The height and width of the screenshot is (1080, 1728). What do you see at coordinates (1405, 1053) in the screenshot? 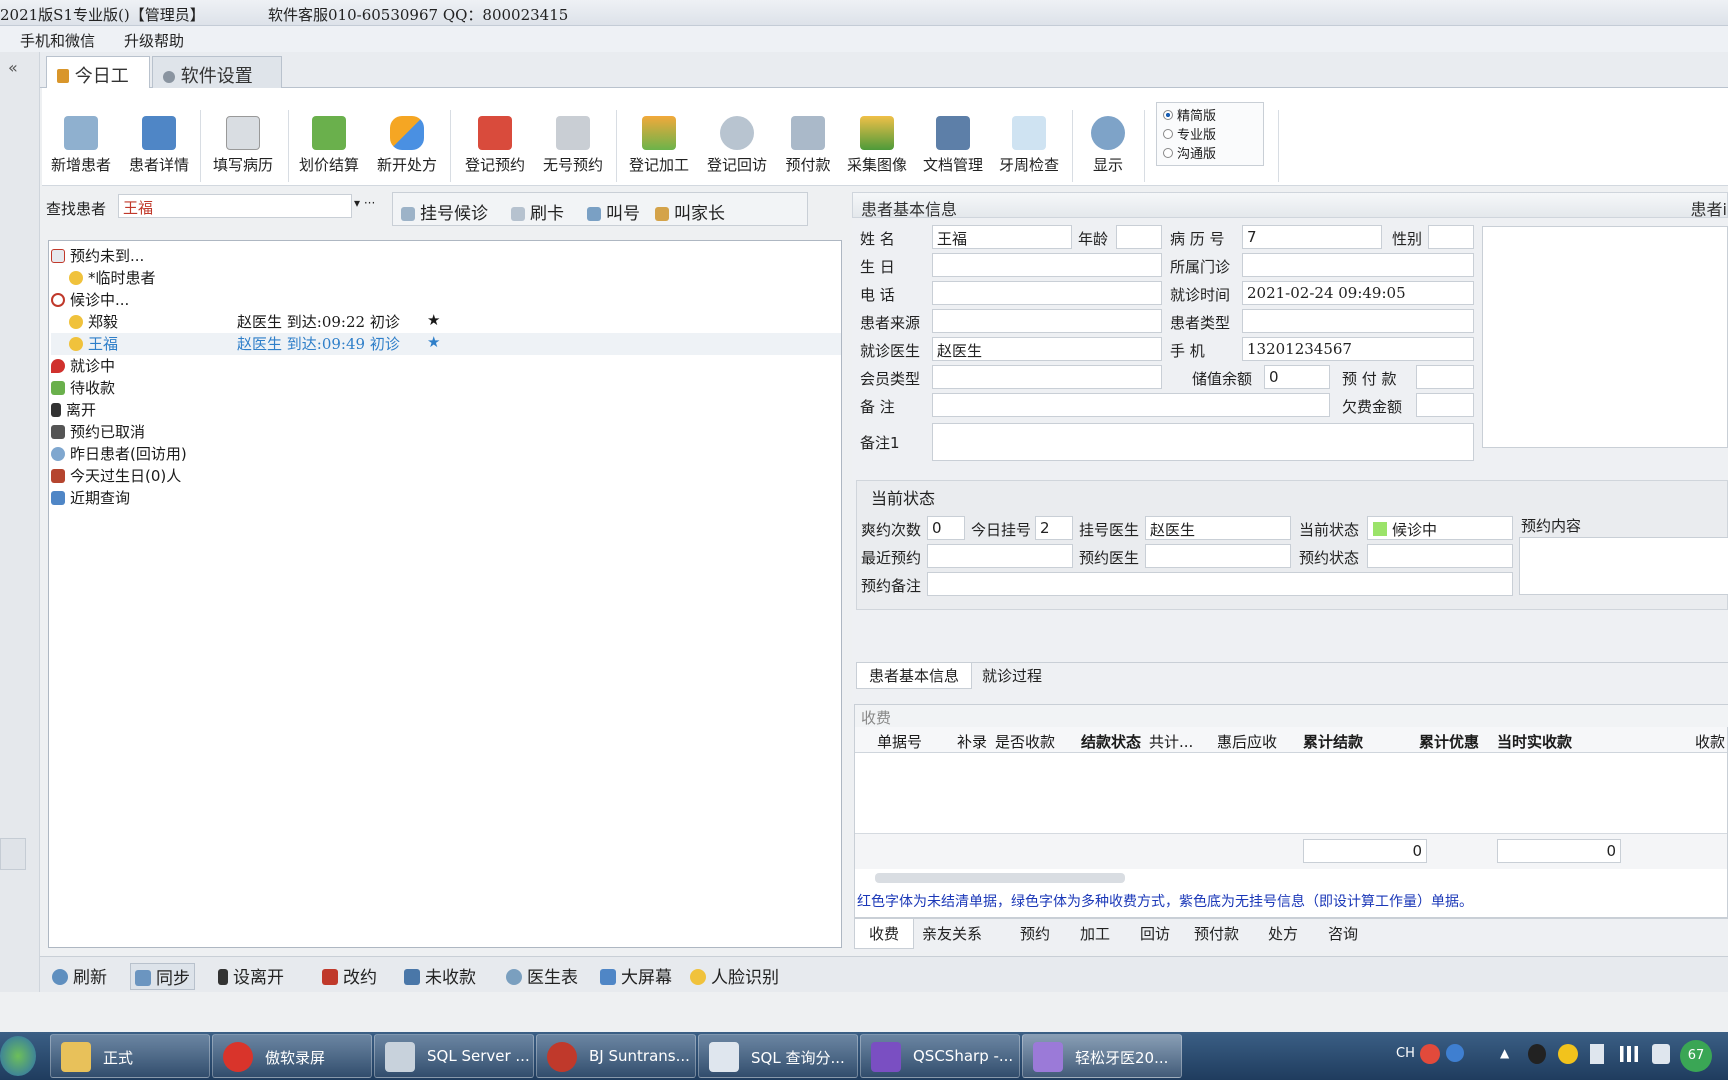
I see `language-indicator: CH` at bounding box center [1405, 1053].